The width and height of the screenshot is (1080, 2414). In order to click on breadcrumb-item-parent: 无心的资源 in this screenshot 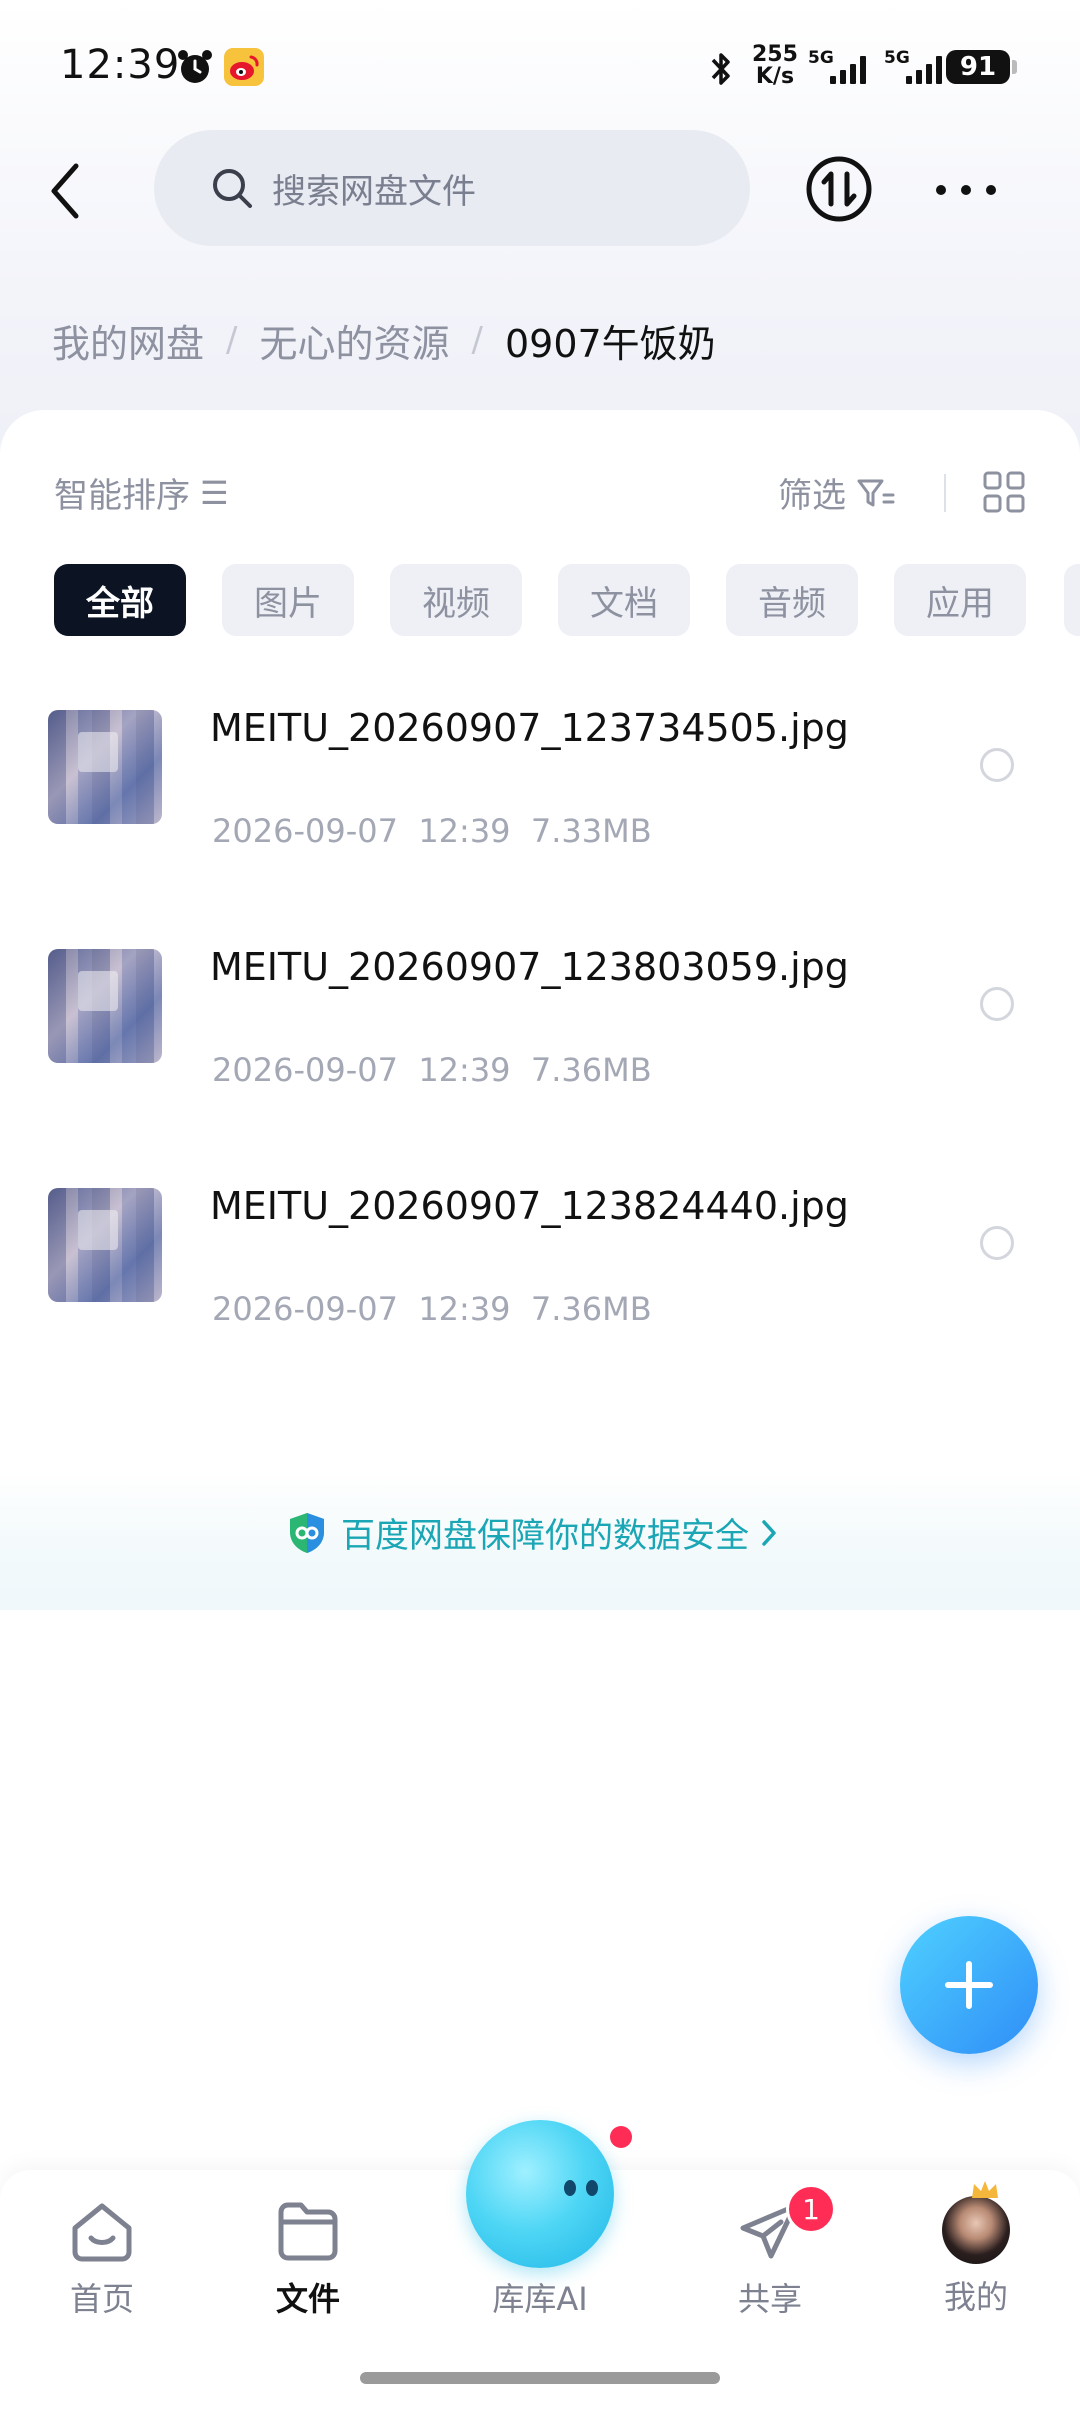, I will do `click(354, 340)`.